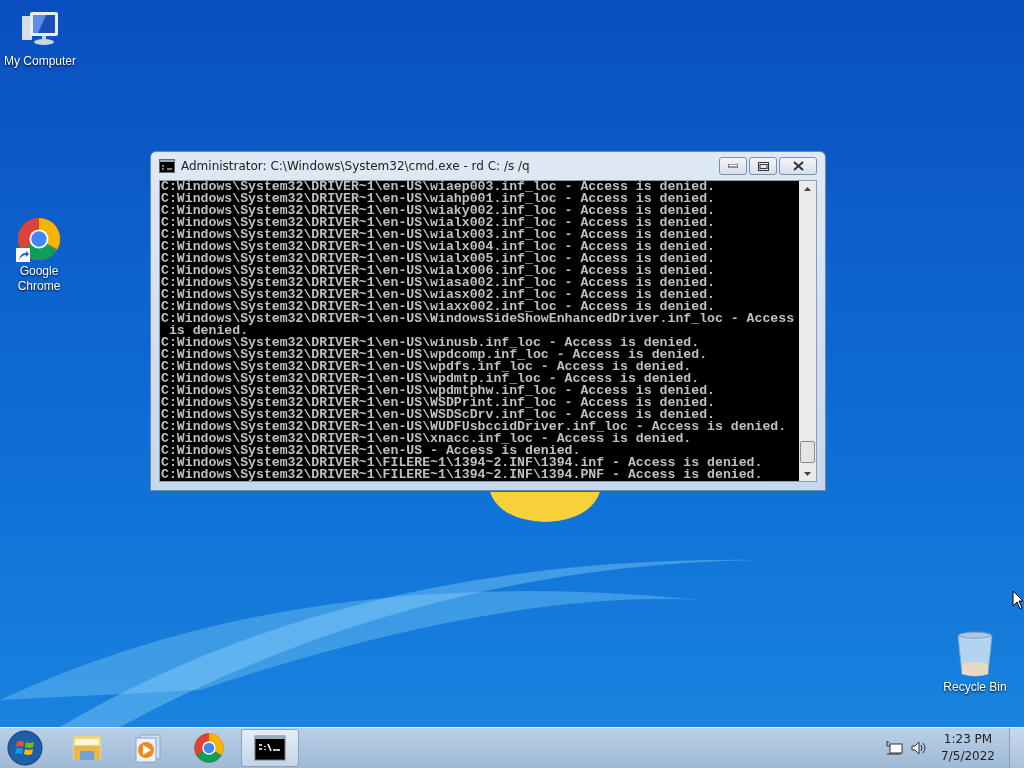 Image resolution: width=1024 pixels, height=768 pixels. What do you see at coordinates (430, 343) in the screenshot?
I see `console-line: C:Windows\System32\DRIVER~1\en-US\winusb.inf_loc - Access is denied.` at bounding box center [430, 343].